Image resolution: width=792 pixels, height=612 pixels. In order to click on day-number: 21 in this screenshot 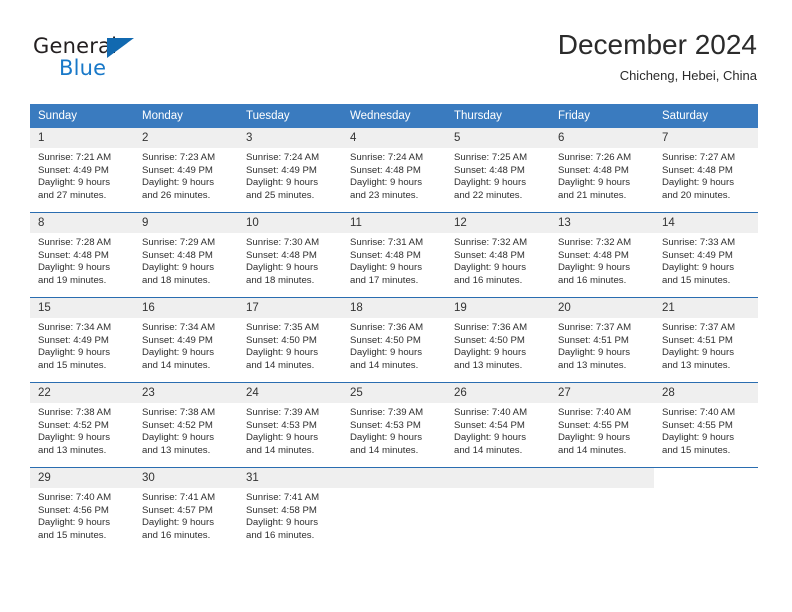, I will do `click(706, 308)`.